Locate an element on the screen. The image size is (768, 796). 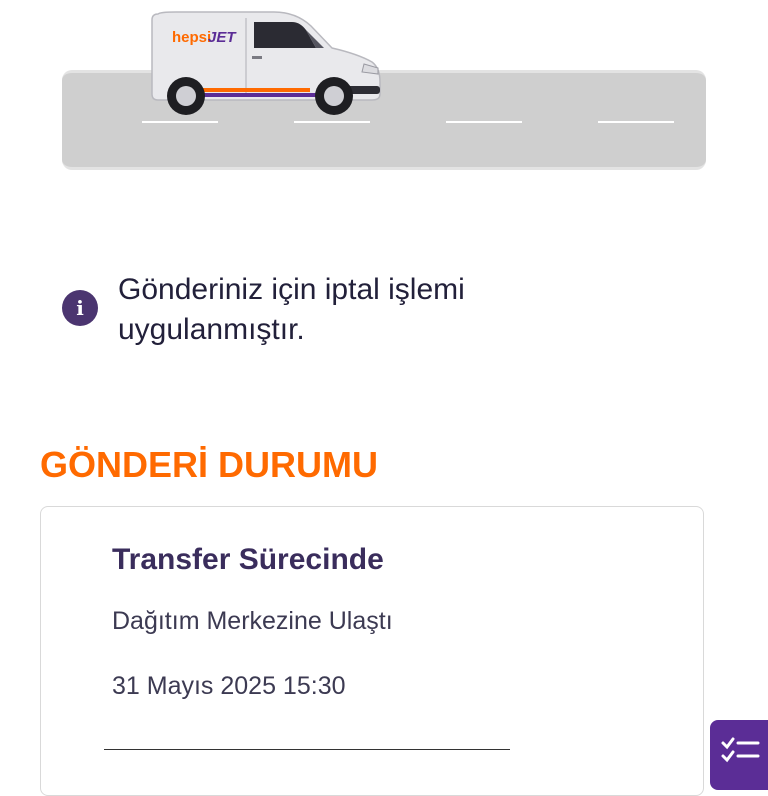
status-title: Transfer Sürecinde is located at coordinates (248, 559).